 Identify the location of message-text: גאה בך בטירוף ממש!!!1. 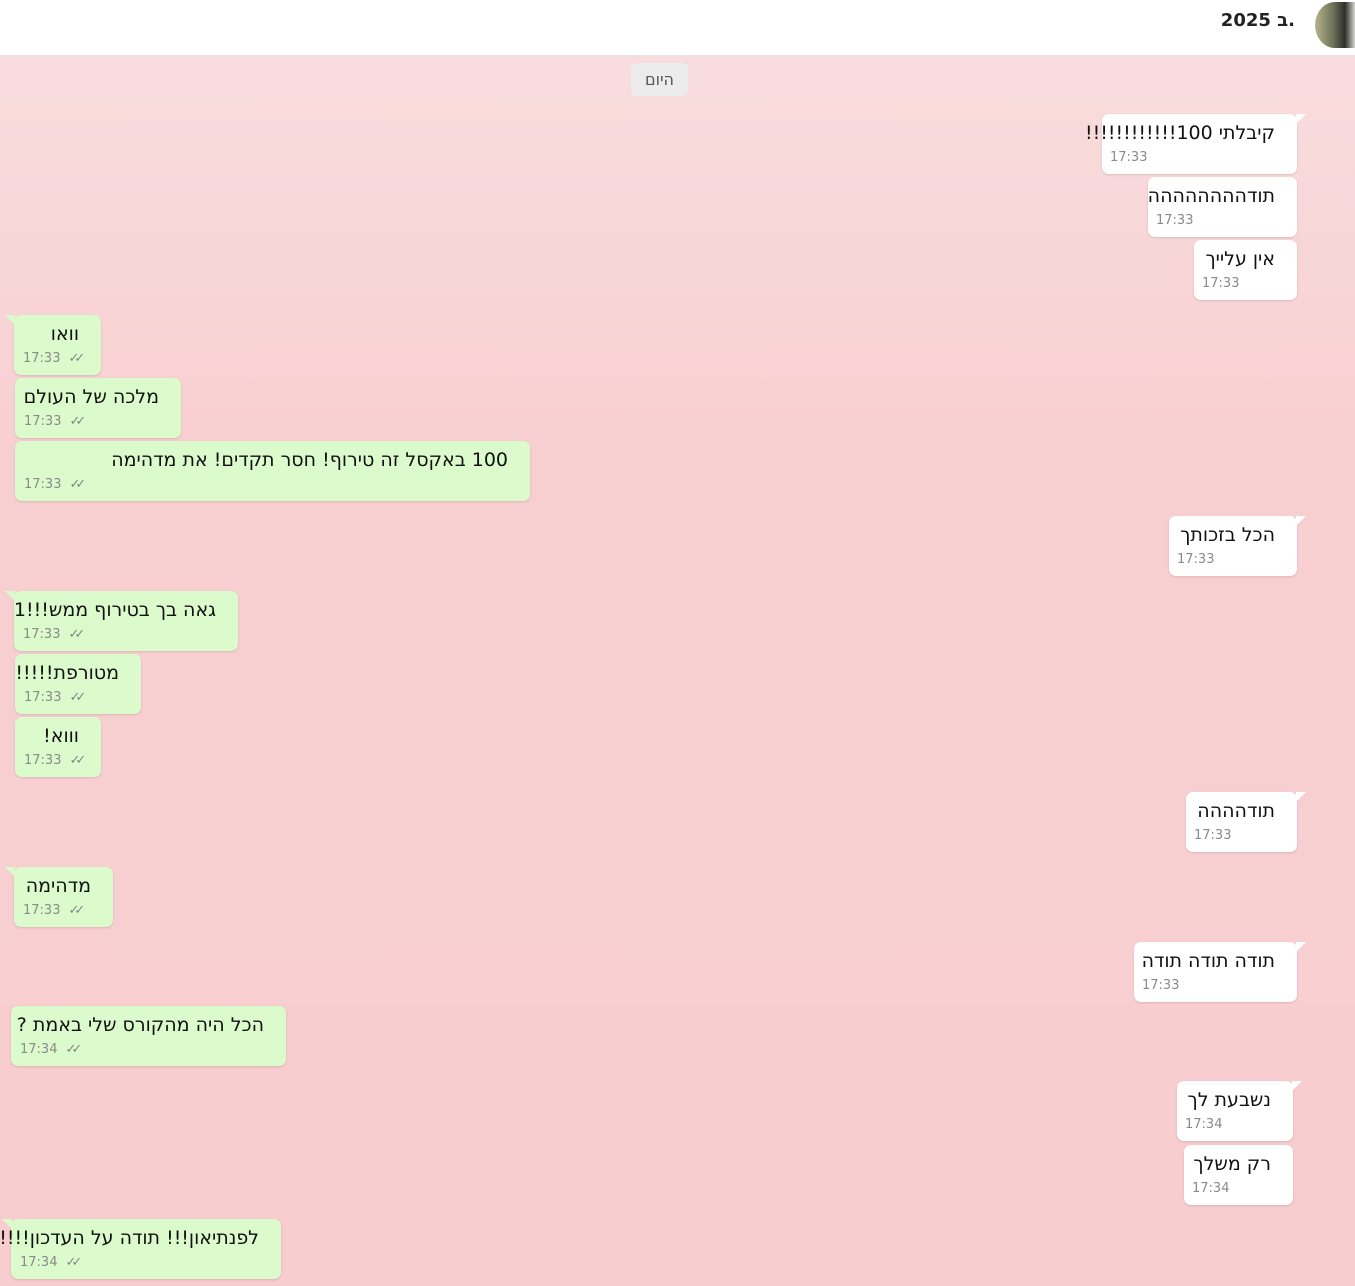
(114, 610).